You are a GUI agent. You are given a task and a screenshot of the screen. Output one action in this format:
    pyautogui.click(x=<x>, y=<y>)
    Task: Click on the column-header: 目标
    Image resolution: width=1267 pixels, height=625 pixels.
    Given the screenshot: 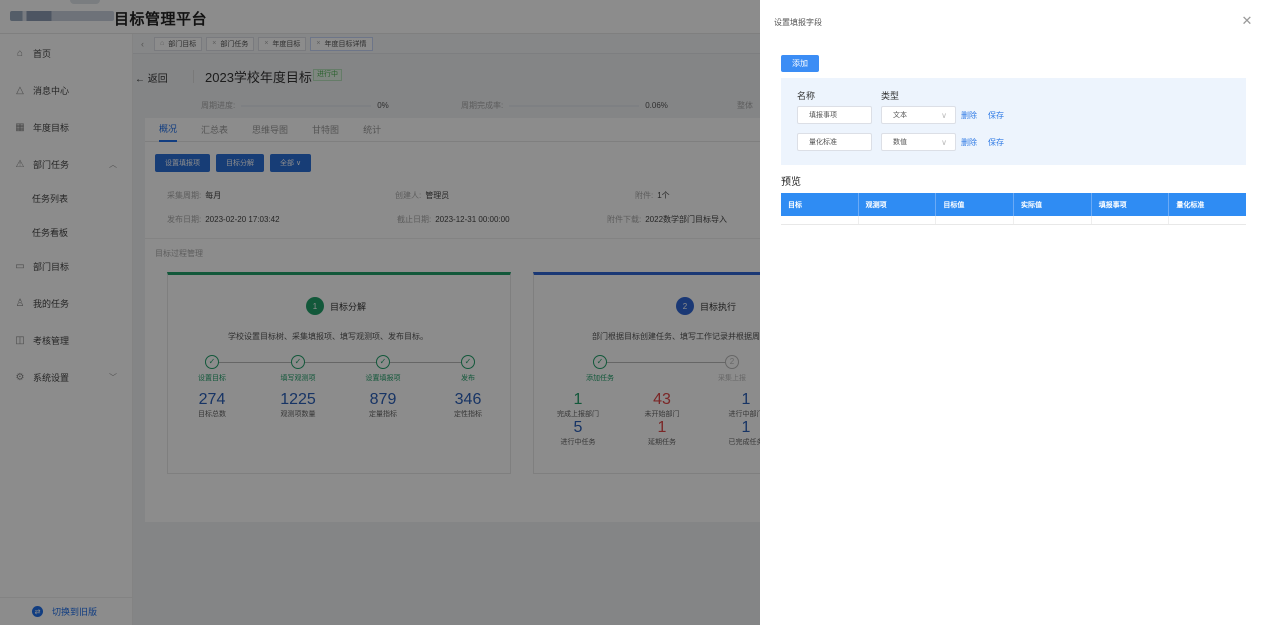 What is the action you would take?
    pyautogui.click(x=820, y=204)
    